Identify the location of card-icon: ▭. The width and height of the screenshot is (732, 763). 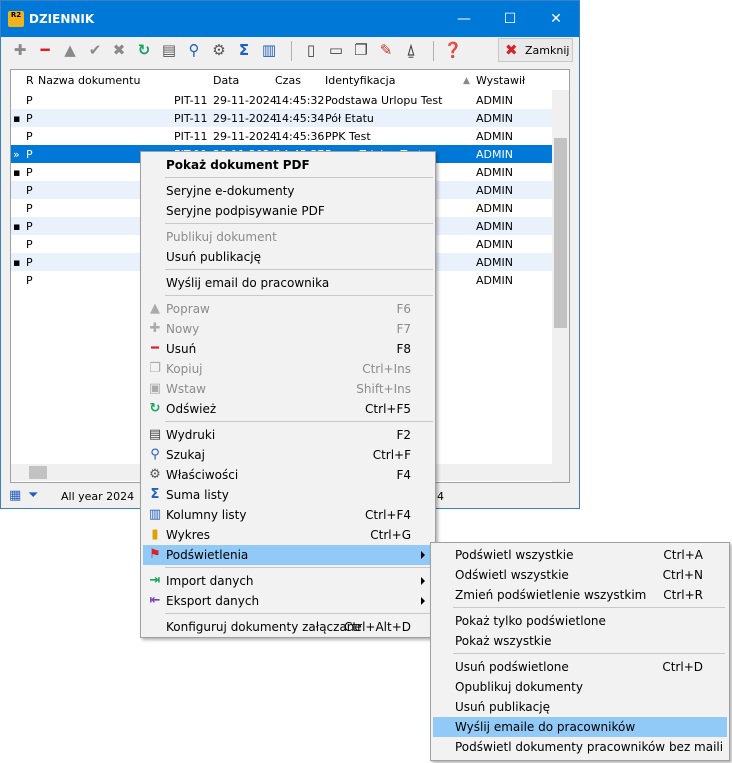
(336, 50).